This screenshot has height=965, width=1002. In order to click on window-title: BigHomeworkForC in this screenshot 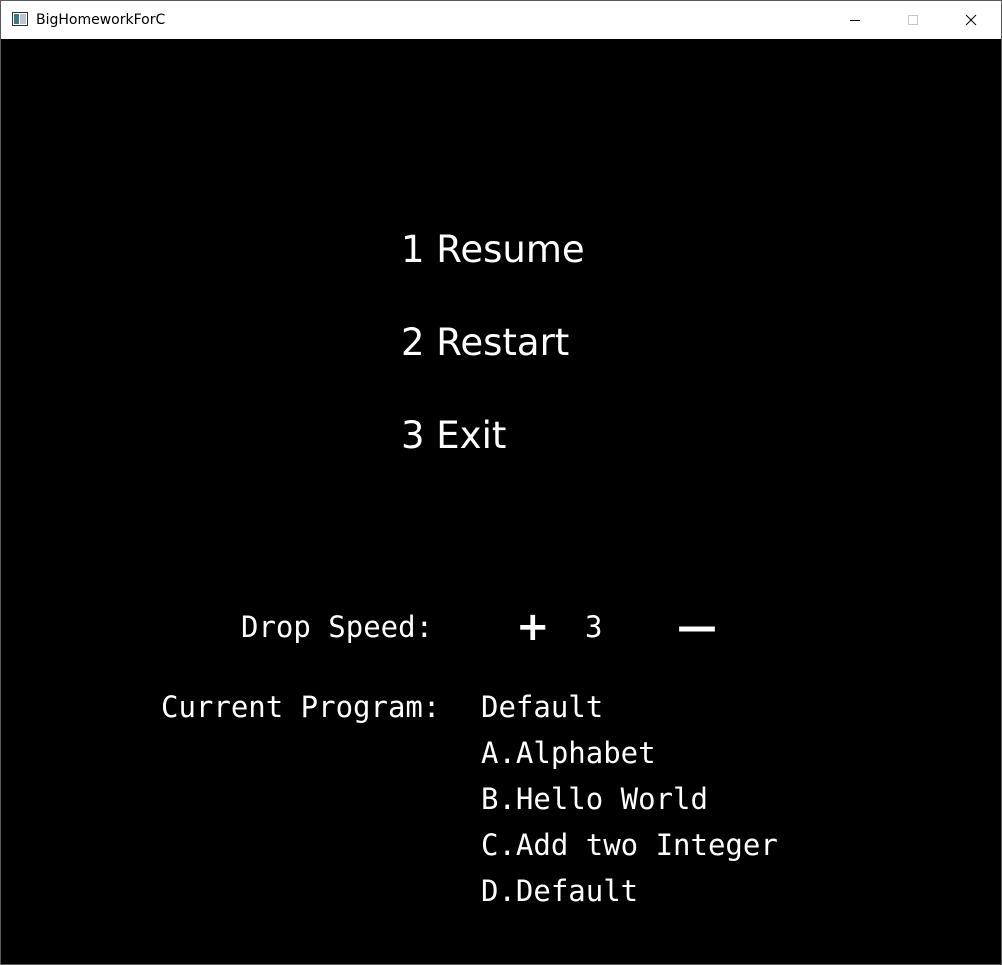, I will do `click(101, 20)`.